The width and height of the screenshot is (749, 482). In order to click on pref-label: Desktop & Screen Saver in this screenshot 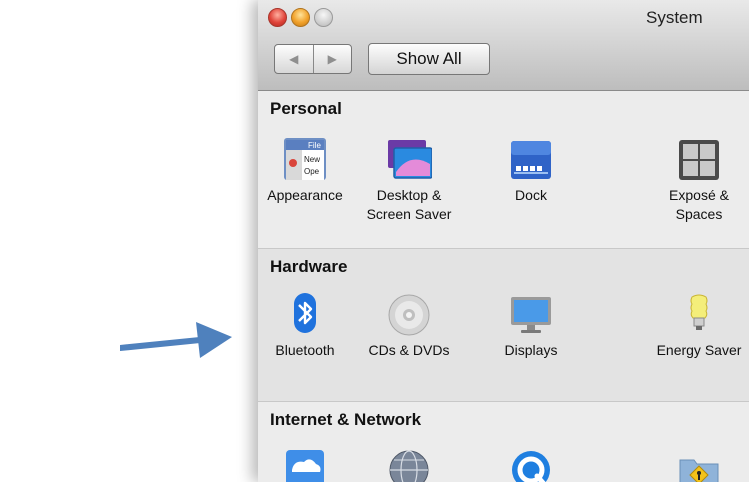, I will do `click(409, 204)`.